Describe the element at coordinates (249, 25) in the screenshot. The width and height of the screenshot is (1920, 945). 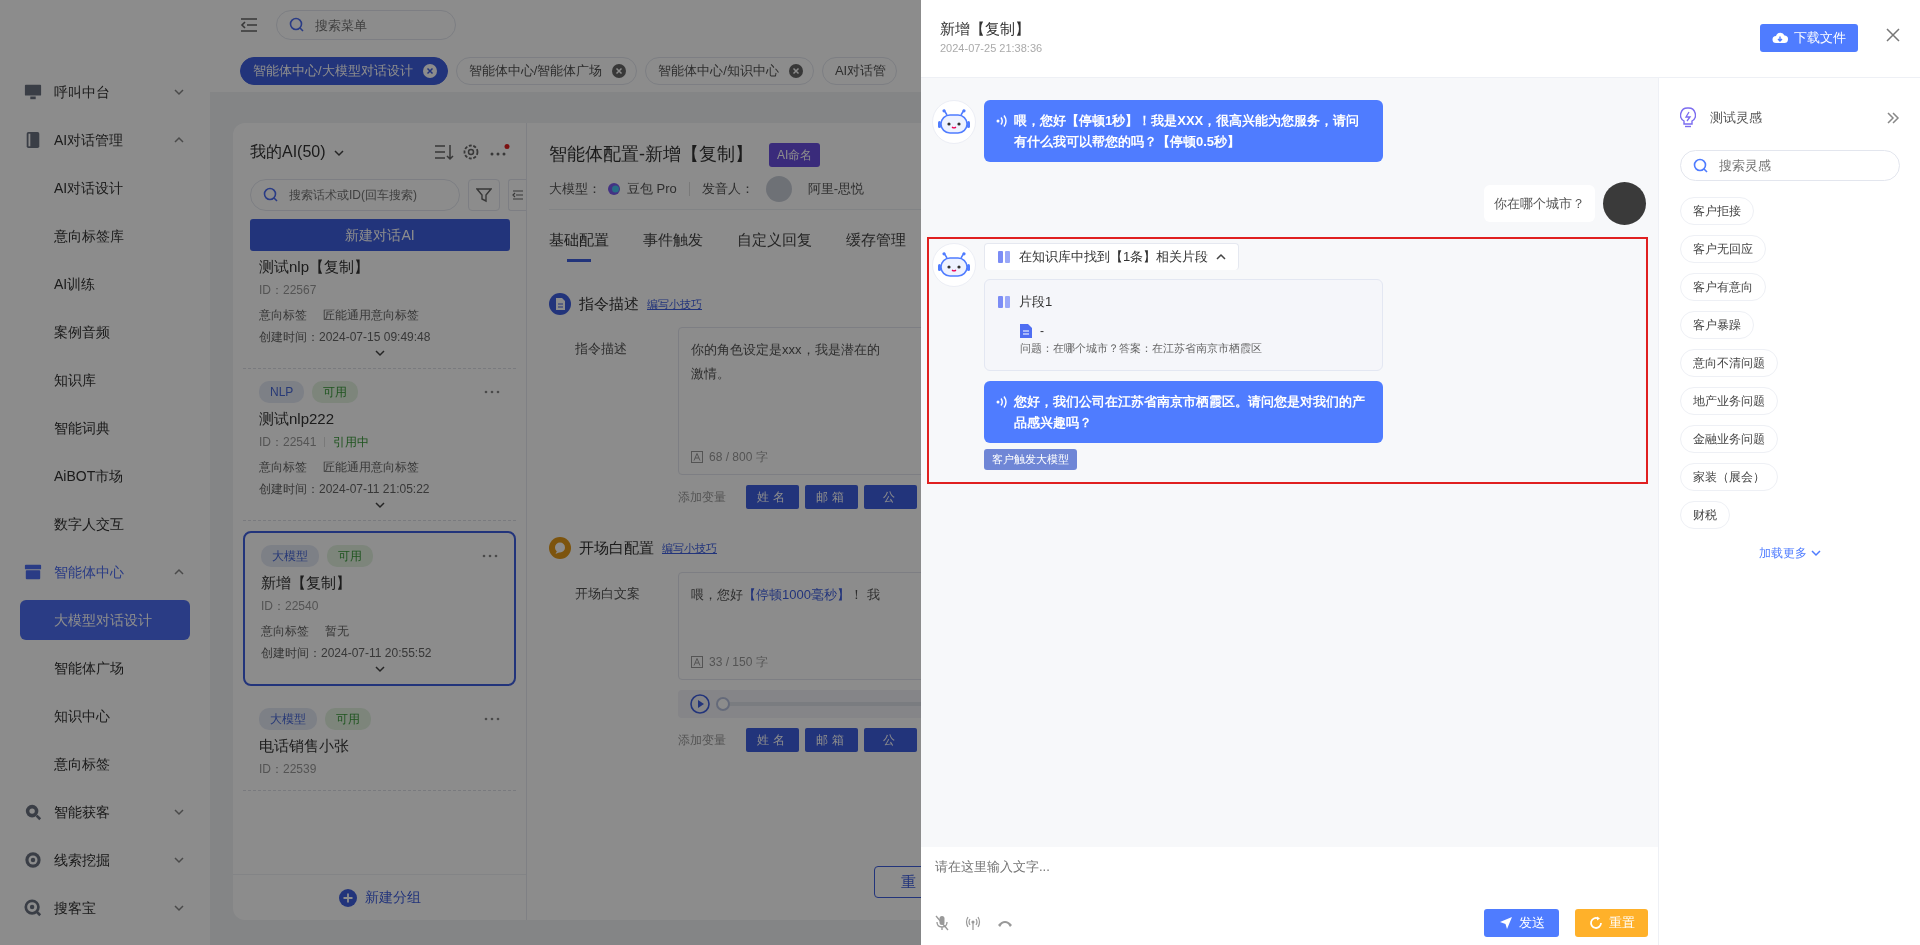
I see `menu-collapse-icon` at that location.